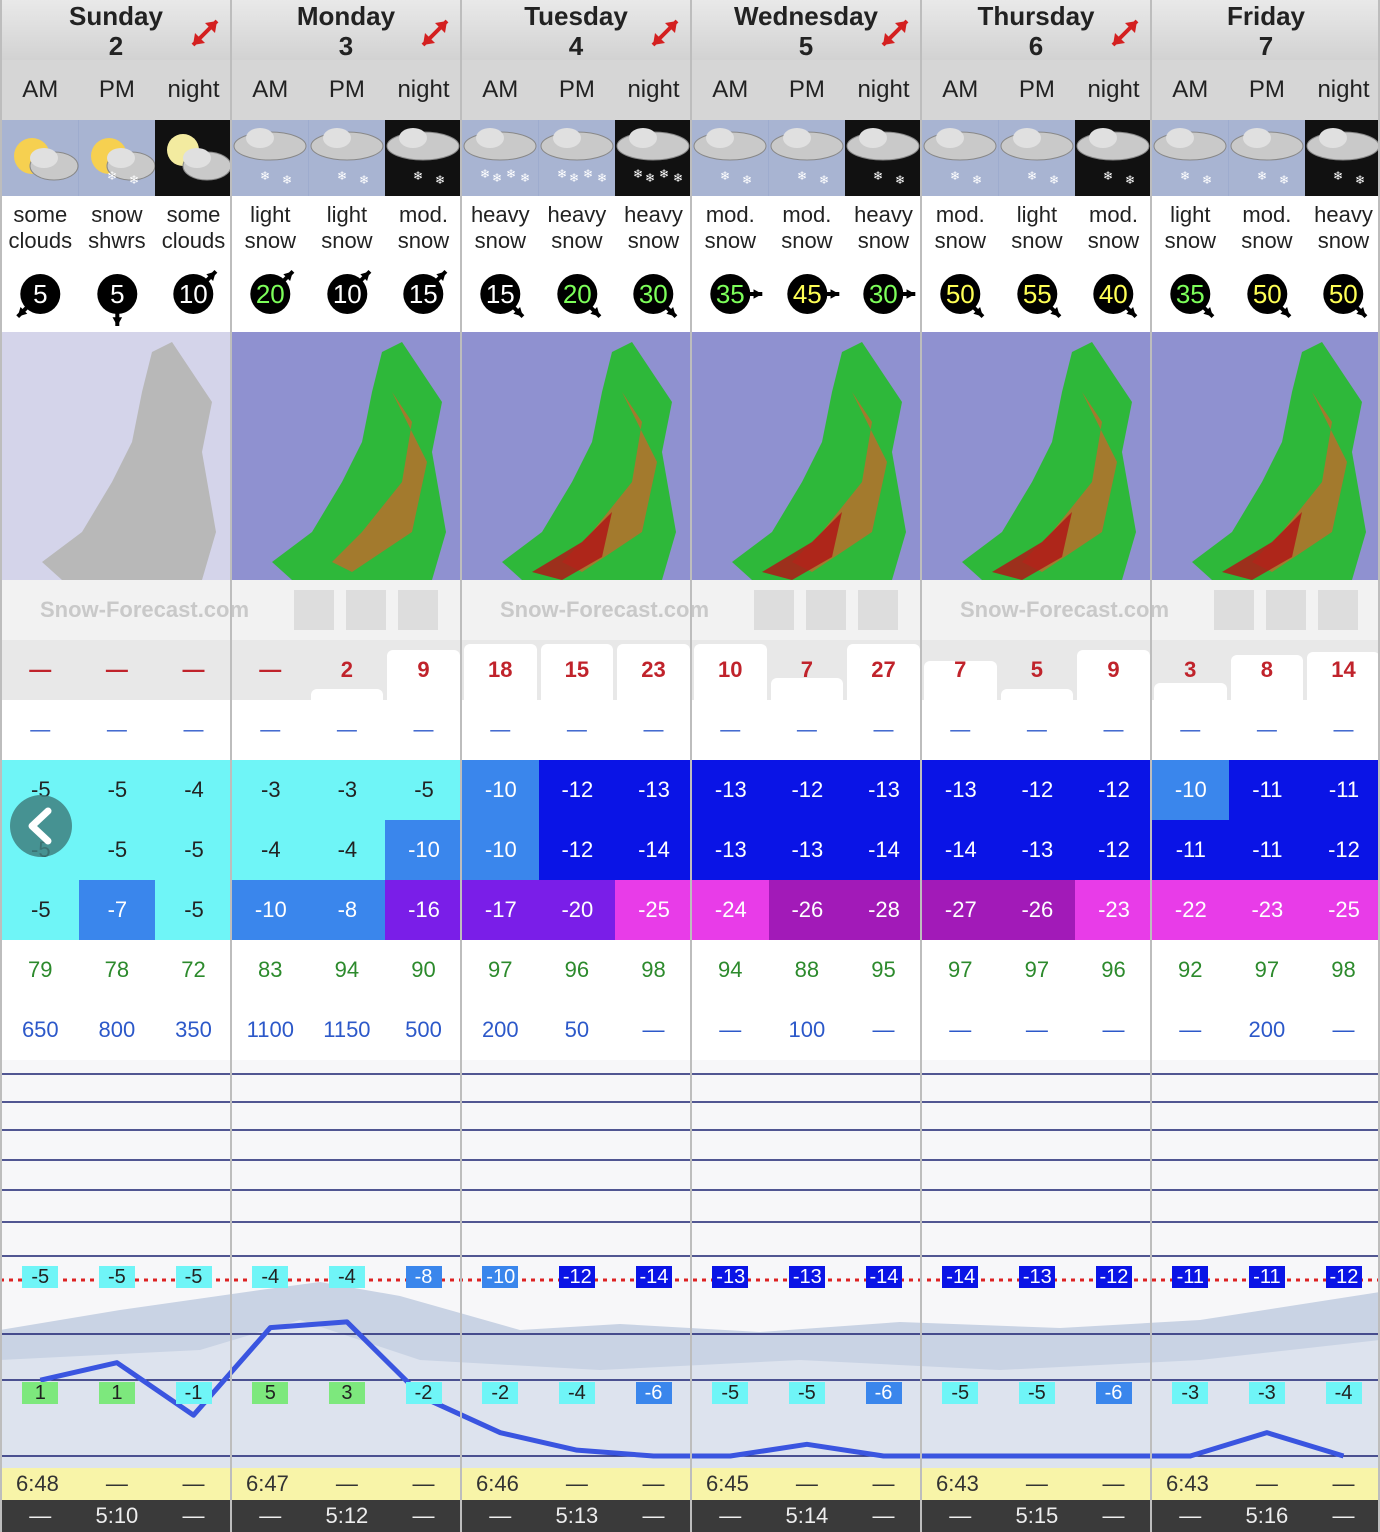  Describe the element at coordinates (117, 240) in the screenshot. I see `weather-word: shwrs` at that location.